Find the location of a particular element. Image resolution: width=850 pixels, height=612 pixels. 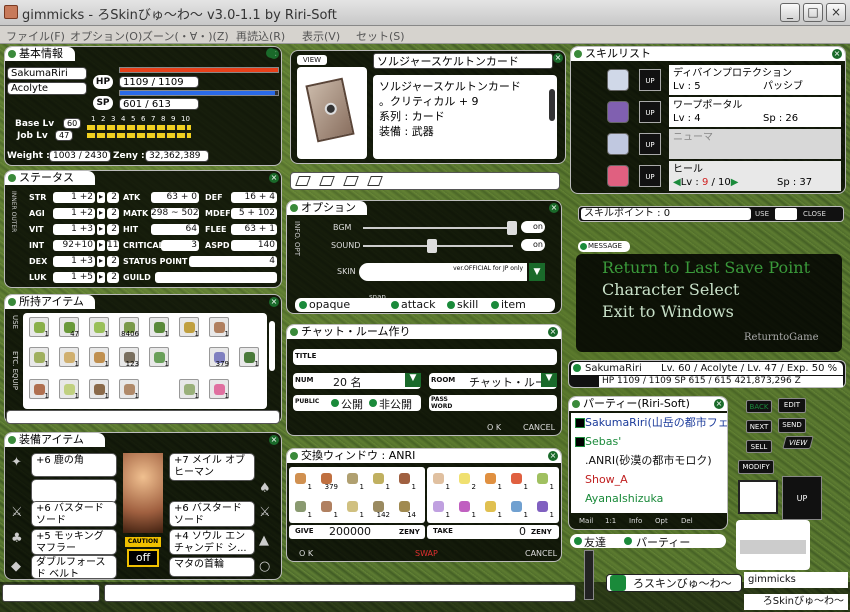

trade-item: 2 is located at coordinates (465, 480).